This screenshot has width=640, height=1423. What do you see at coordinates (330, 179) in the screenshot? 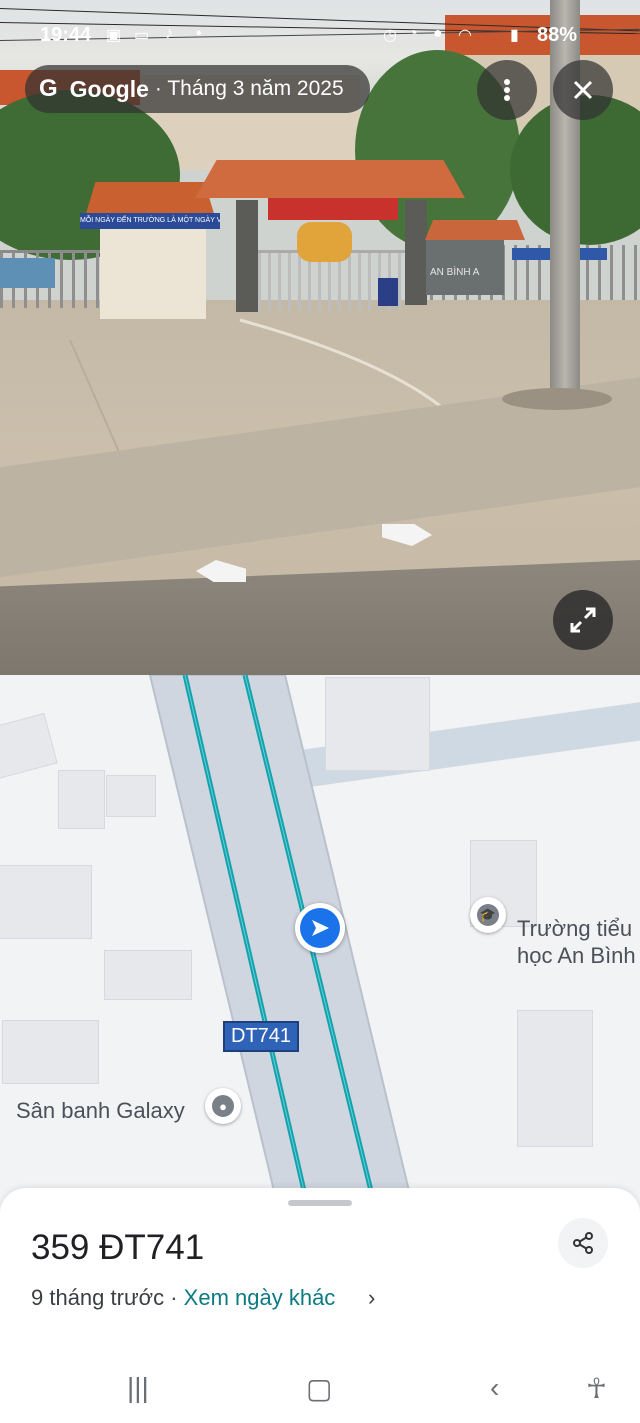
I see `gate-roof` at bounding box center [330, 179].